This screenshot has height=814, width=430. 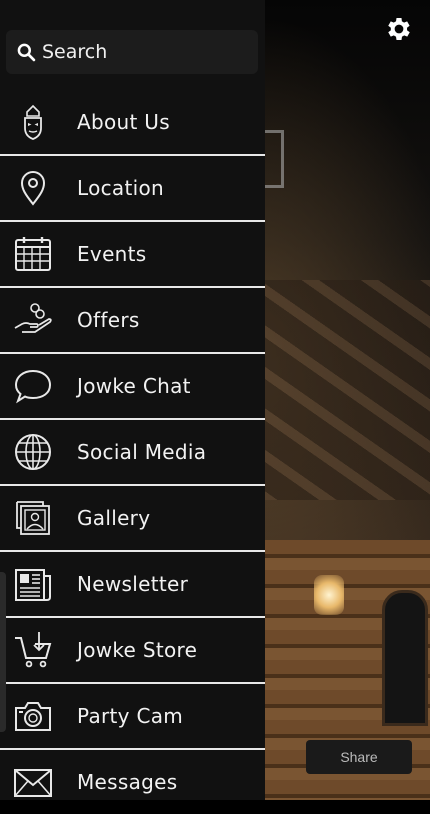 What do you see at coordinates (33, 188) in the screenshot?
I see `map-pin-icon` at bounding box center [33, 188].